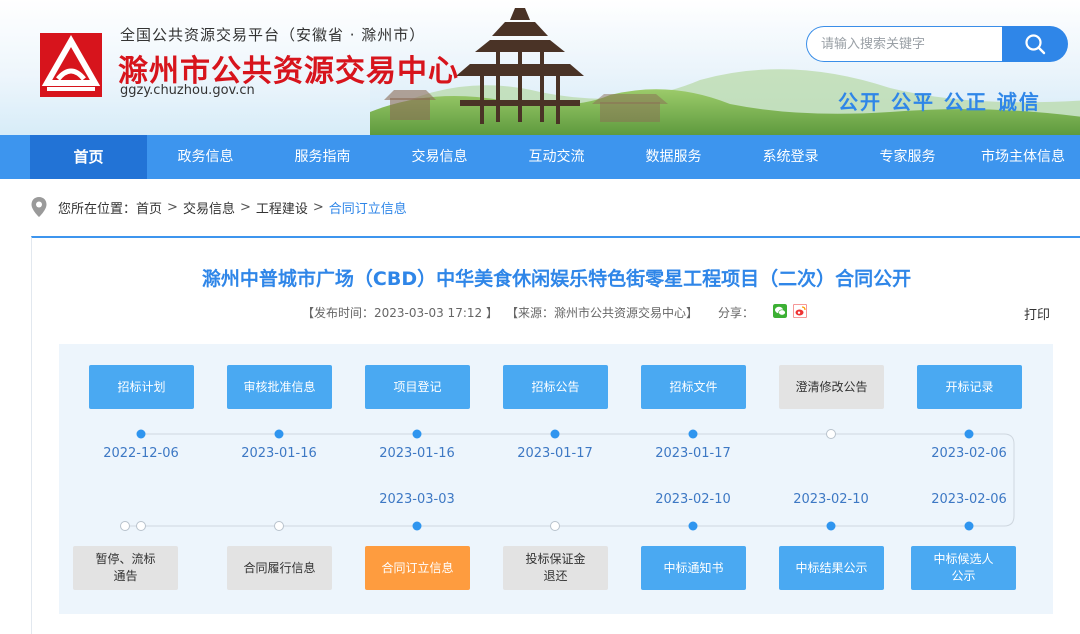 The height and width of the screenshot is (634, 1080). What do you see at coordinates (800, 311) in the screenshot?
I see `weibo-icon` at bounding box center [800, 311].